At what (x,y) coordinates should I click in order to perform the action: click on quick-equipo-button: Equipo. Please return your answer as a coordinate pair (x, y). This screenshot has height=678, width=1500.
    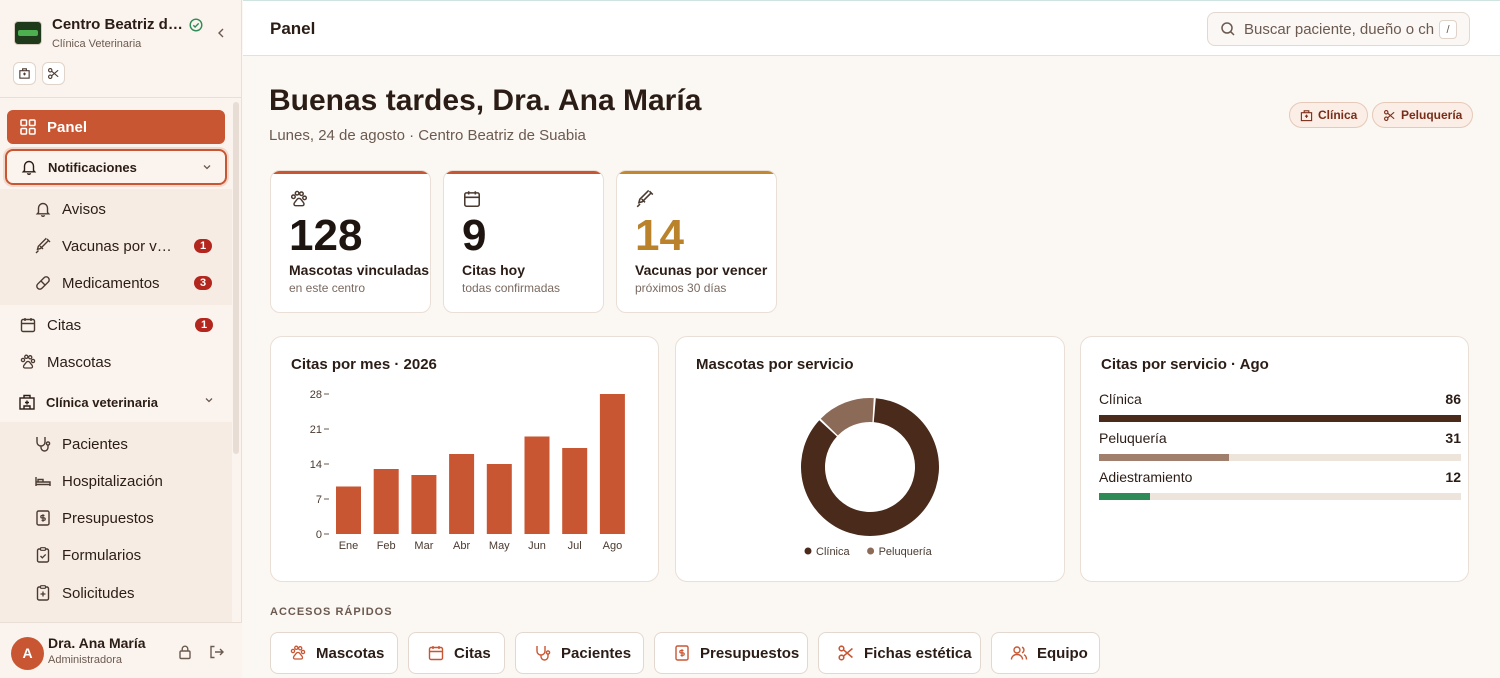
    Looking at the image, I should click on (1045, 653).